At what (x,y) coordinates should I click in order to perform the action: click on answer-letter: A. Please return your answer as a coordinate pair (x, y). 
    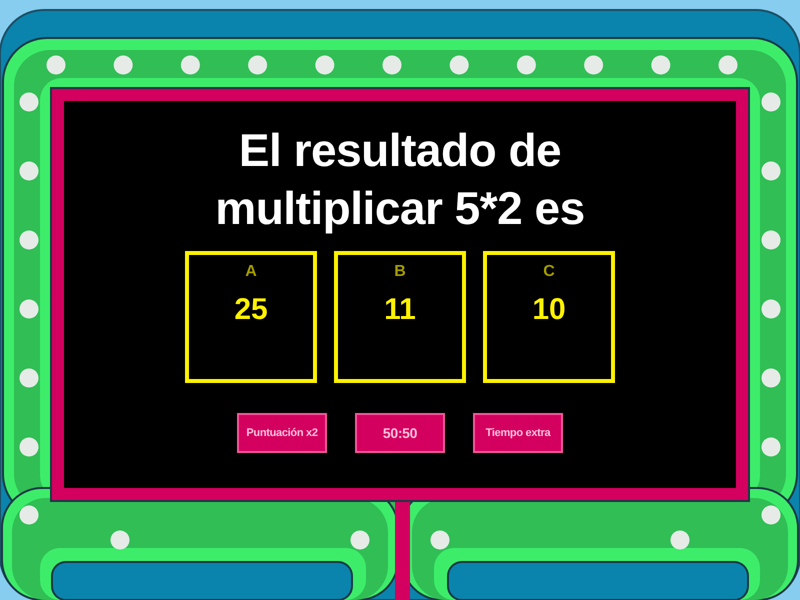
    Looking at the image, I should click on (251, 272).